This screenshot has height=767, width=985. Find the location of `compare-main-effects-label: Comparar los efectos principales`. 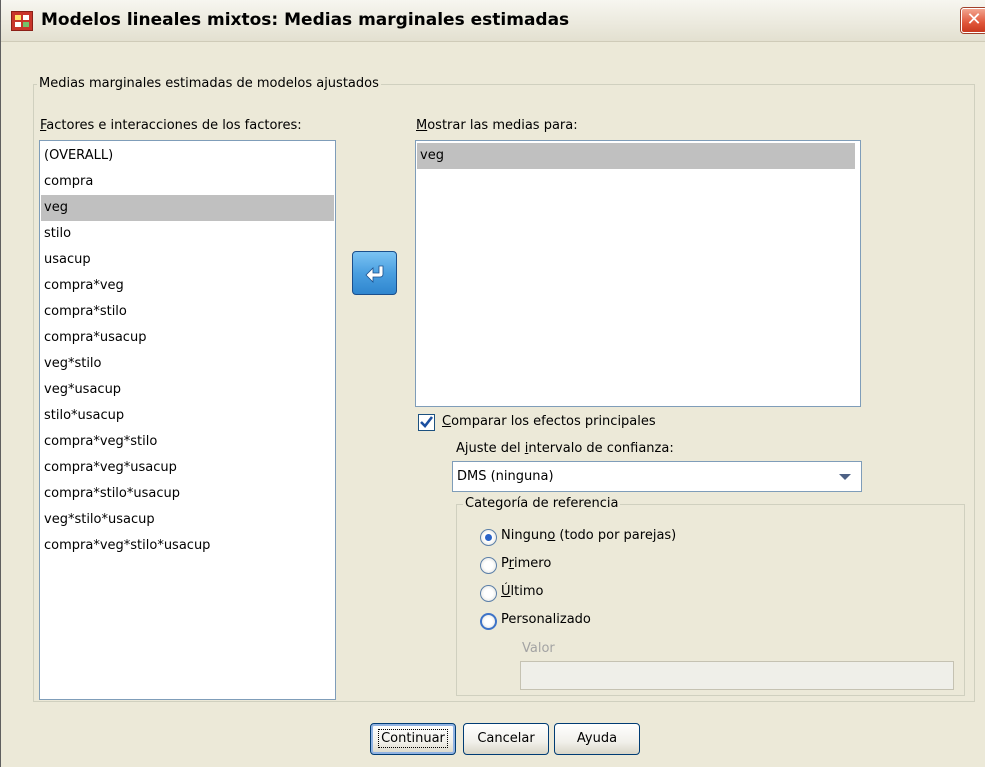

compare-main-effects-label: Comparar los efectos principales is located at coordinates (549, 421).